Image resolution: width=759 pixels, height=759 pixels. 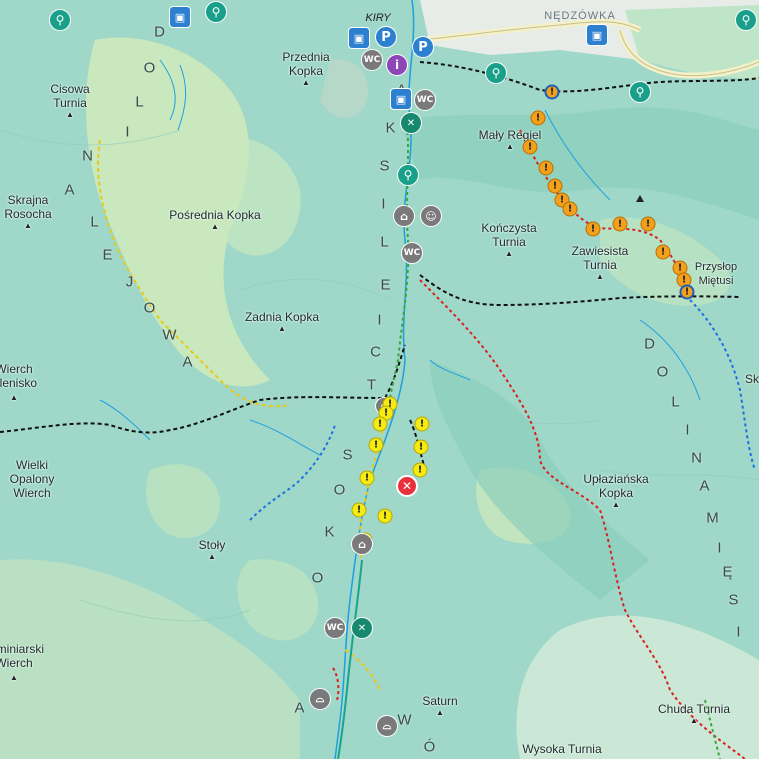 What do you see at coordinates (215, 215) in the screenshot?
I see `place-name: Pośrednia Kopka` at bounding box center [215, 215].